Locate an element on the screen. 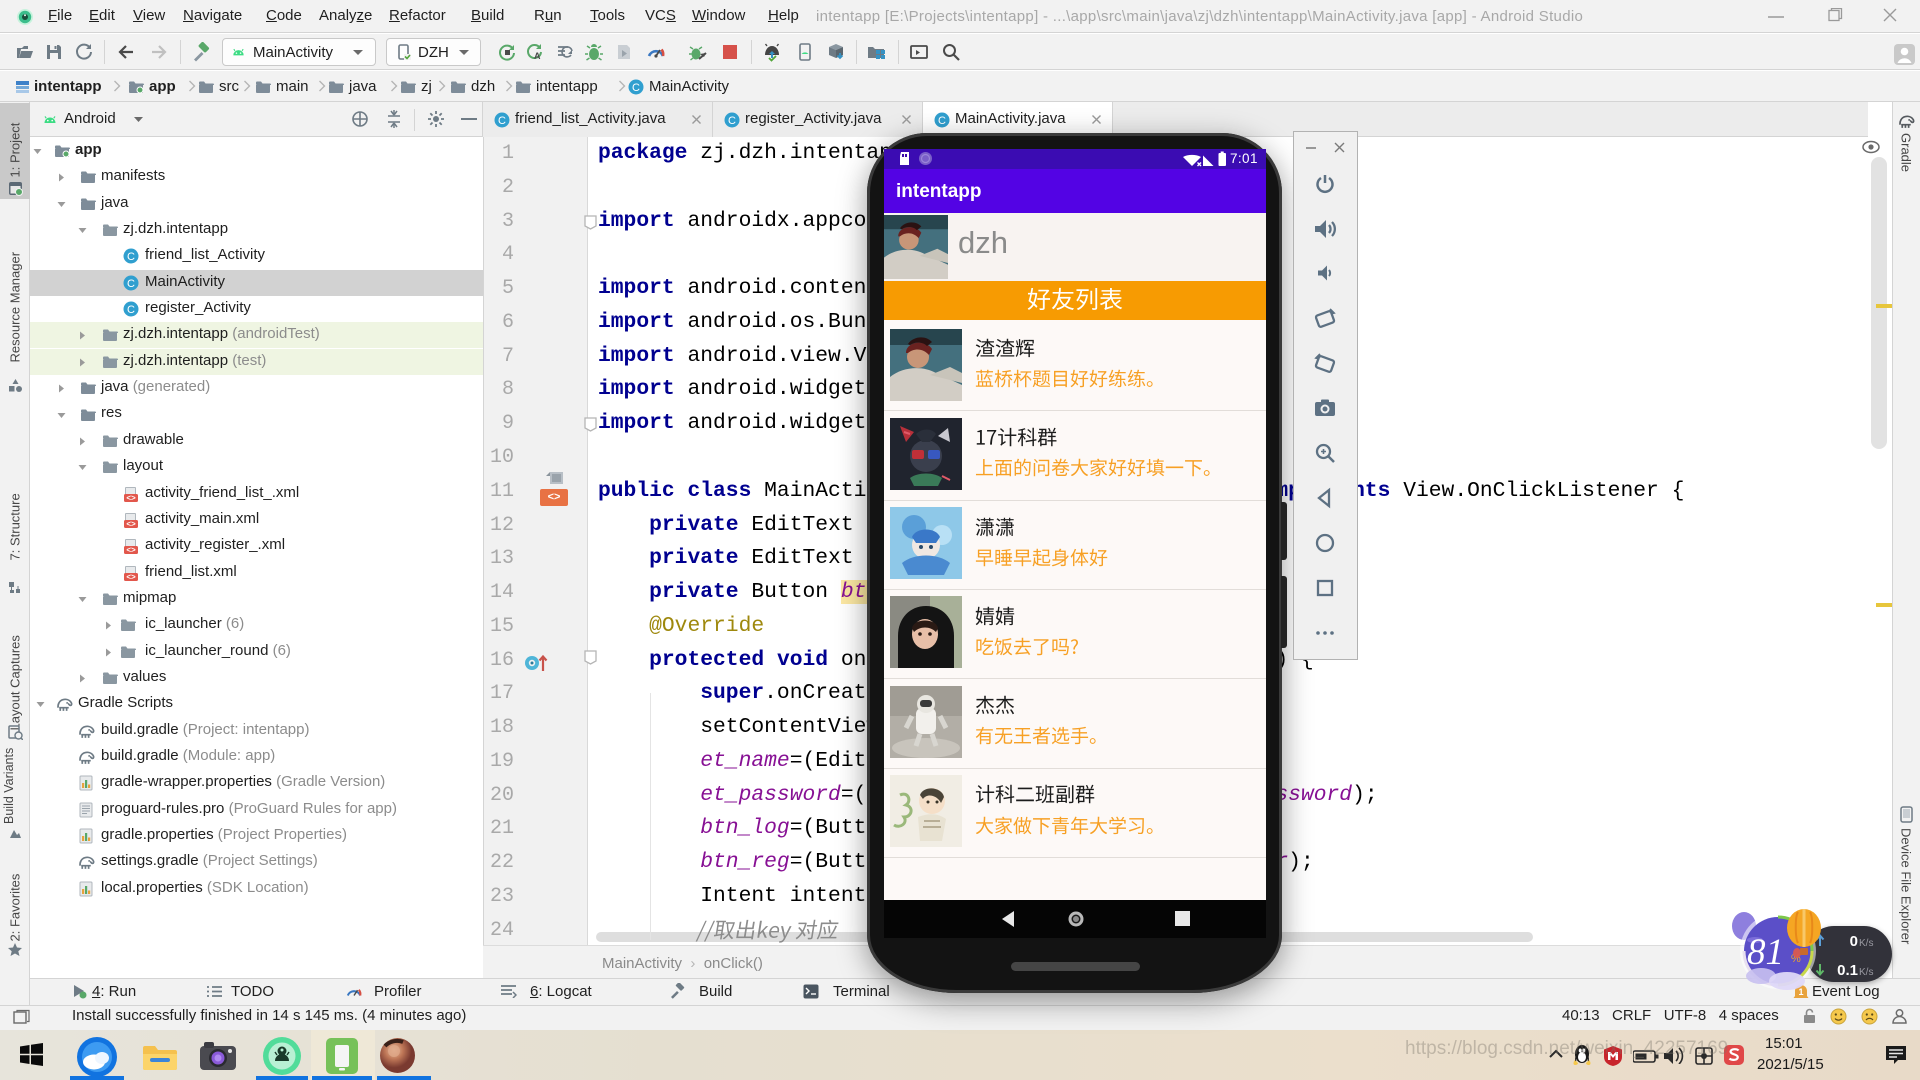  svg-text: 81 is located at coordinates (1765, 952).